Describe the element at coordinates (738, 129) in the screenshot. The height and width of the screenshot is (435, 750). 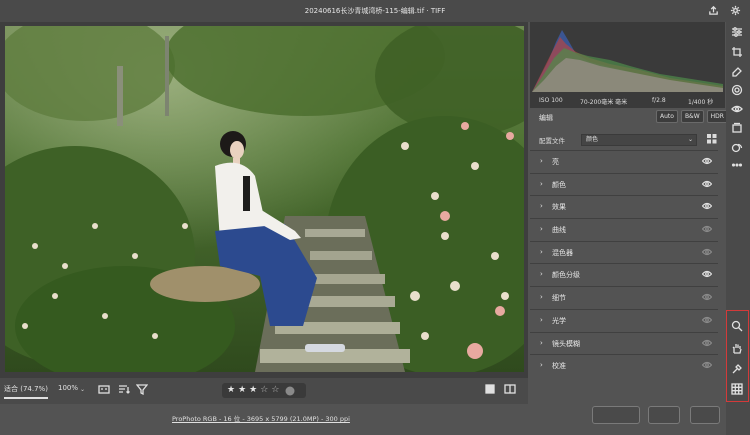
I see `presets-icon` at that location.